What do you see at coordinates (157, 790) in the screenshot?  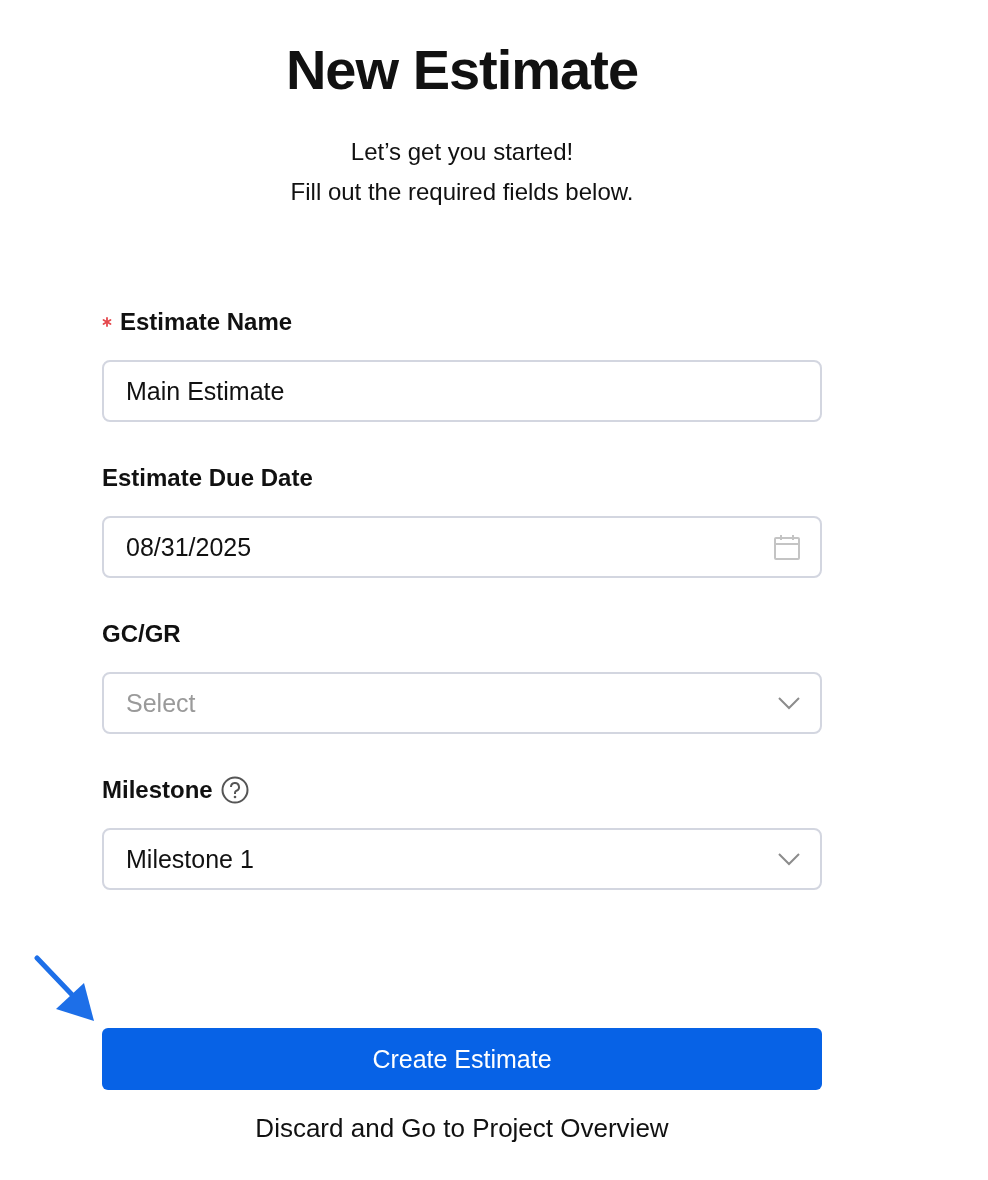 I see `field-label: Milestone` at bounding box center [157, 790].